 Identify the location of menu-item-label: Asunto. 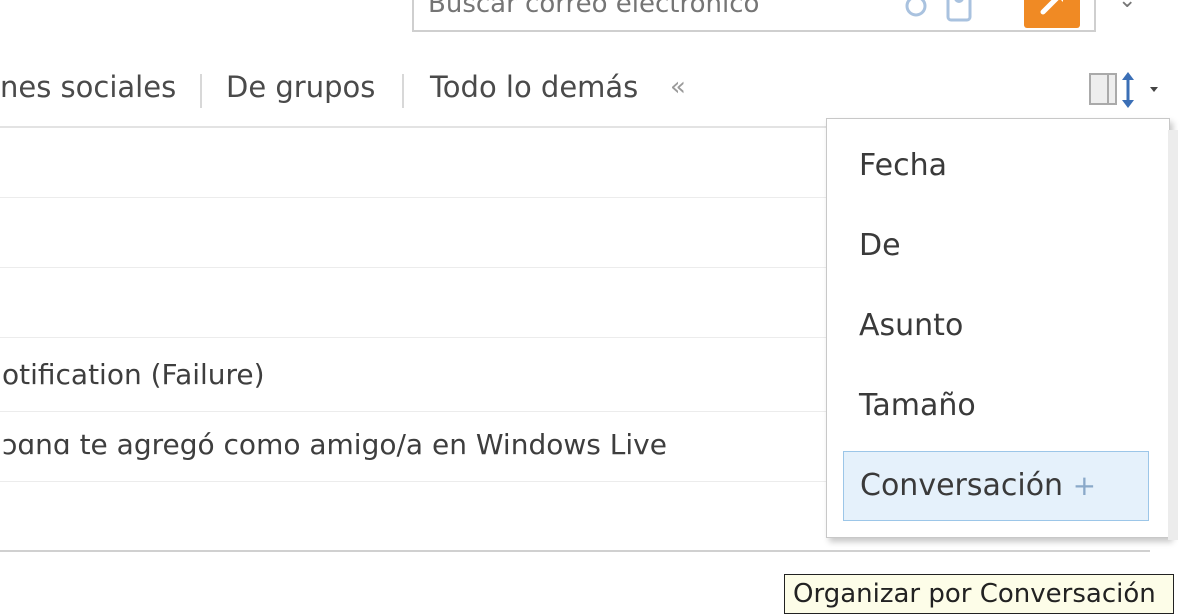
(911, 325).